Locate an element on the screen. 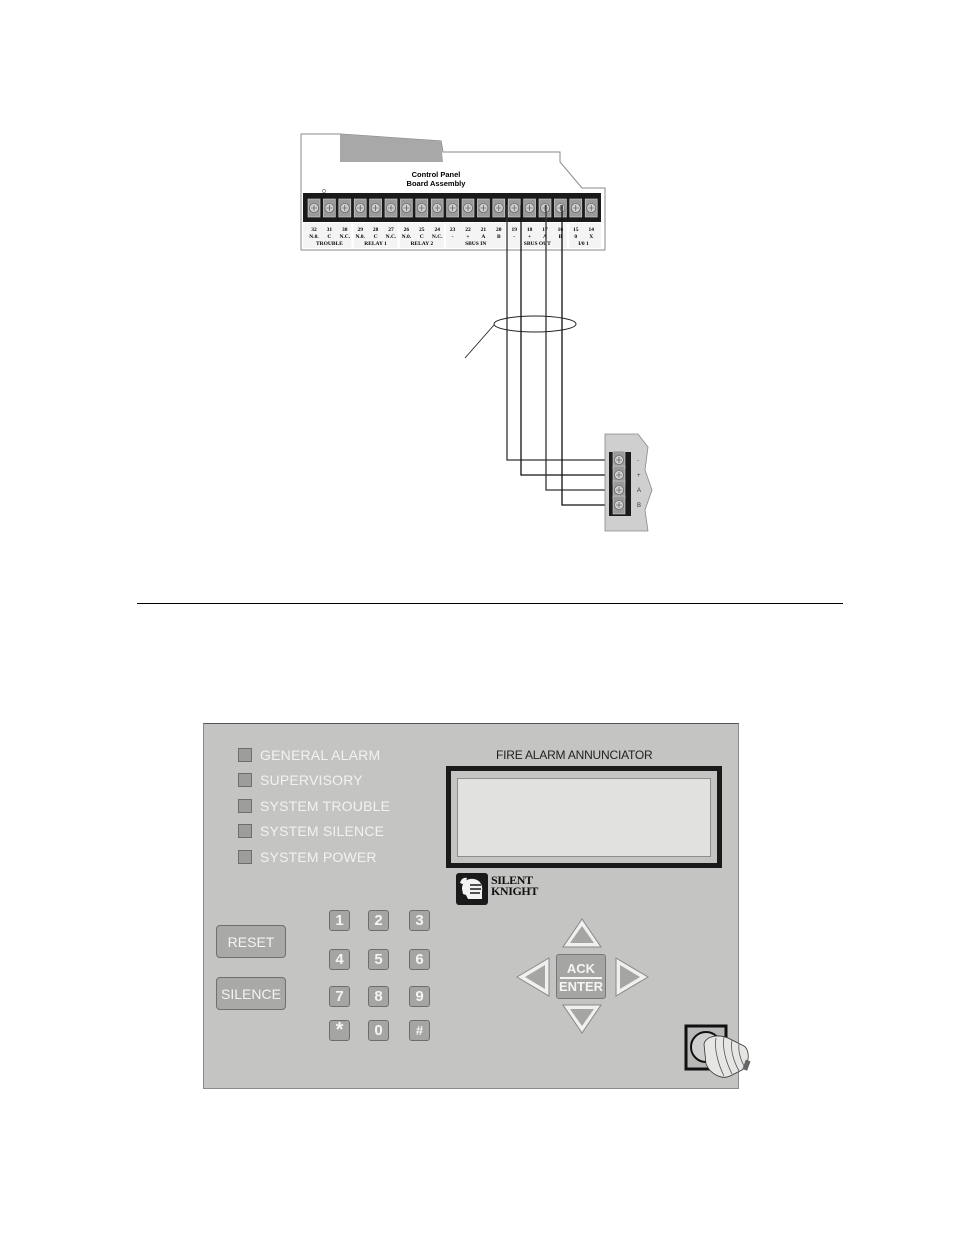 The image size is (954, 1235). terminal-group-label: SBUS IN is located at coordinates (475, 244).